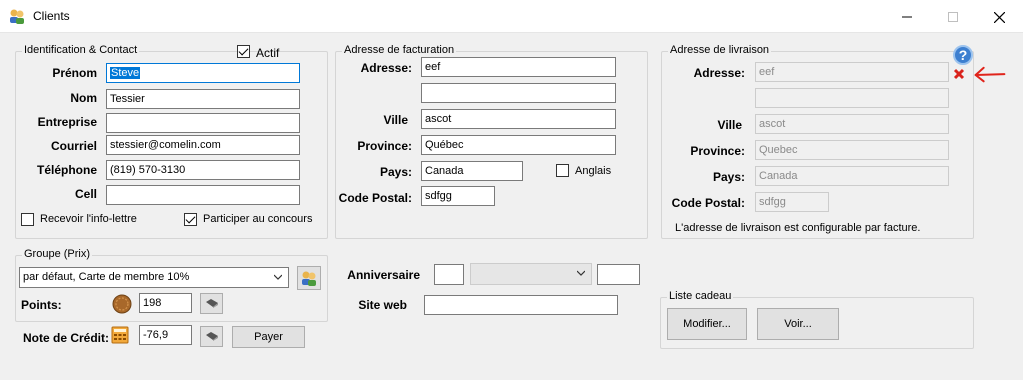 This screenshot has height=380, width=1023. What do you see at coordinates (511, 16) in the screenshot?
I see `title-bar: Clients` at bounding box center [511, 16].